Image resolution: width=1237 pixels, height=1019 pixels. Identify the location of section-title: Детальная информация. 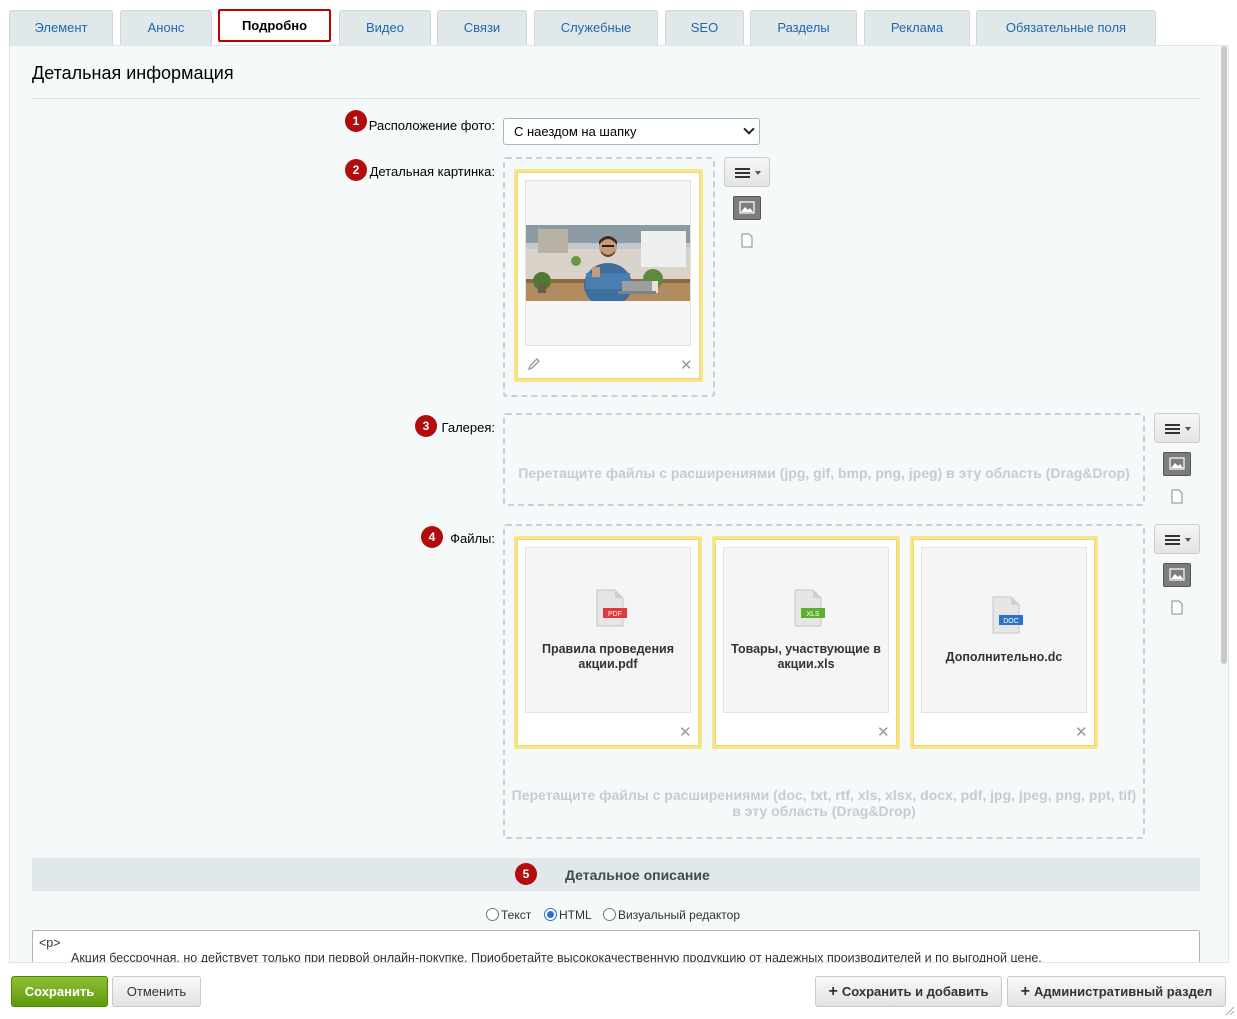
(133, 73).